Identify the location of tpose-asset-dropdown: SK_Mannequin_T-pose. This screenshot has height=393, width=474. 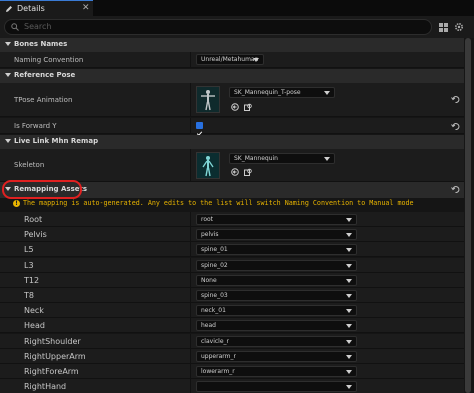
(282, 92).